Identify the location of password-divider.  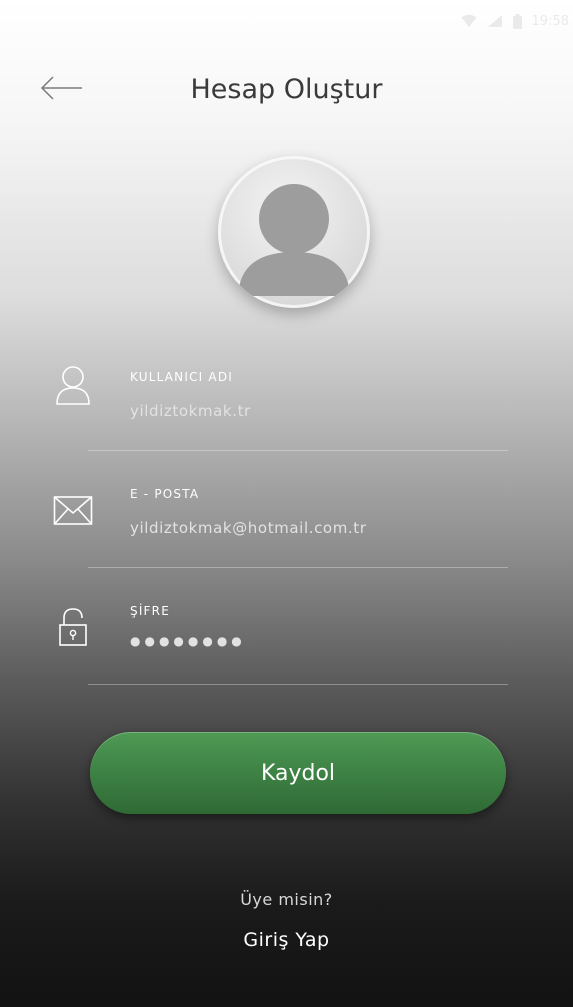
(298, 684).